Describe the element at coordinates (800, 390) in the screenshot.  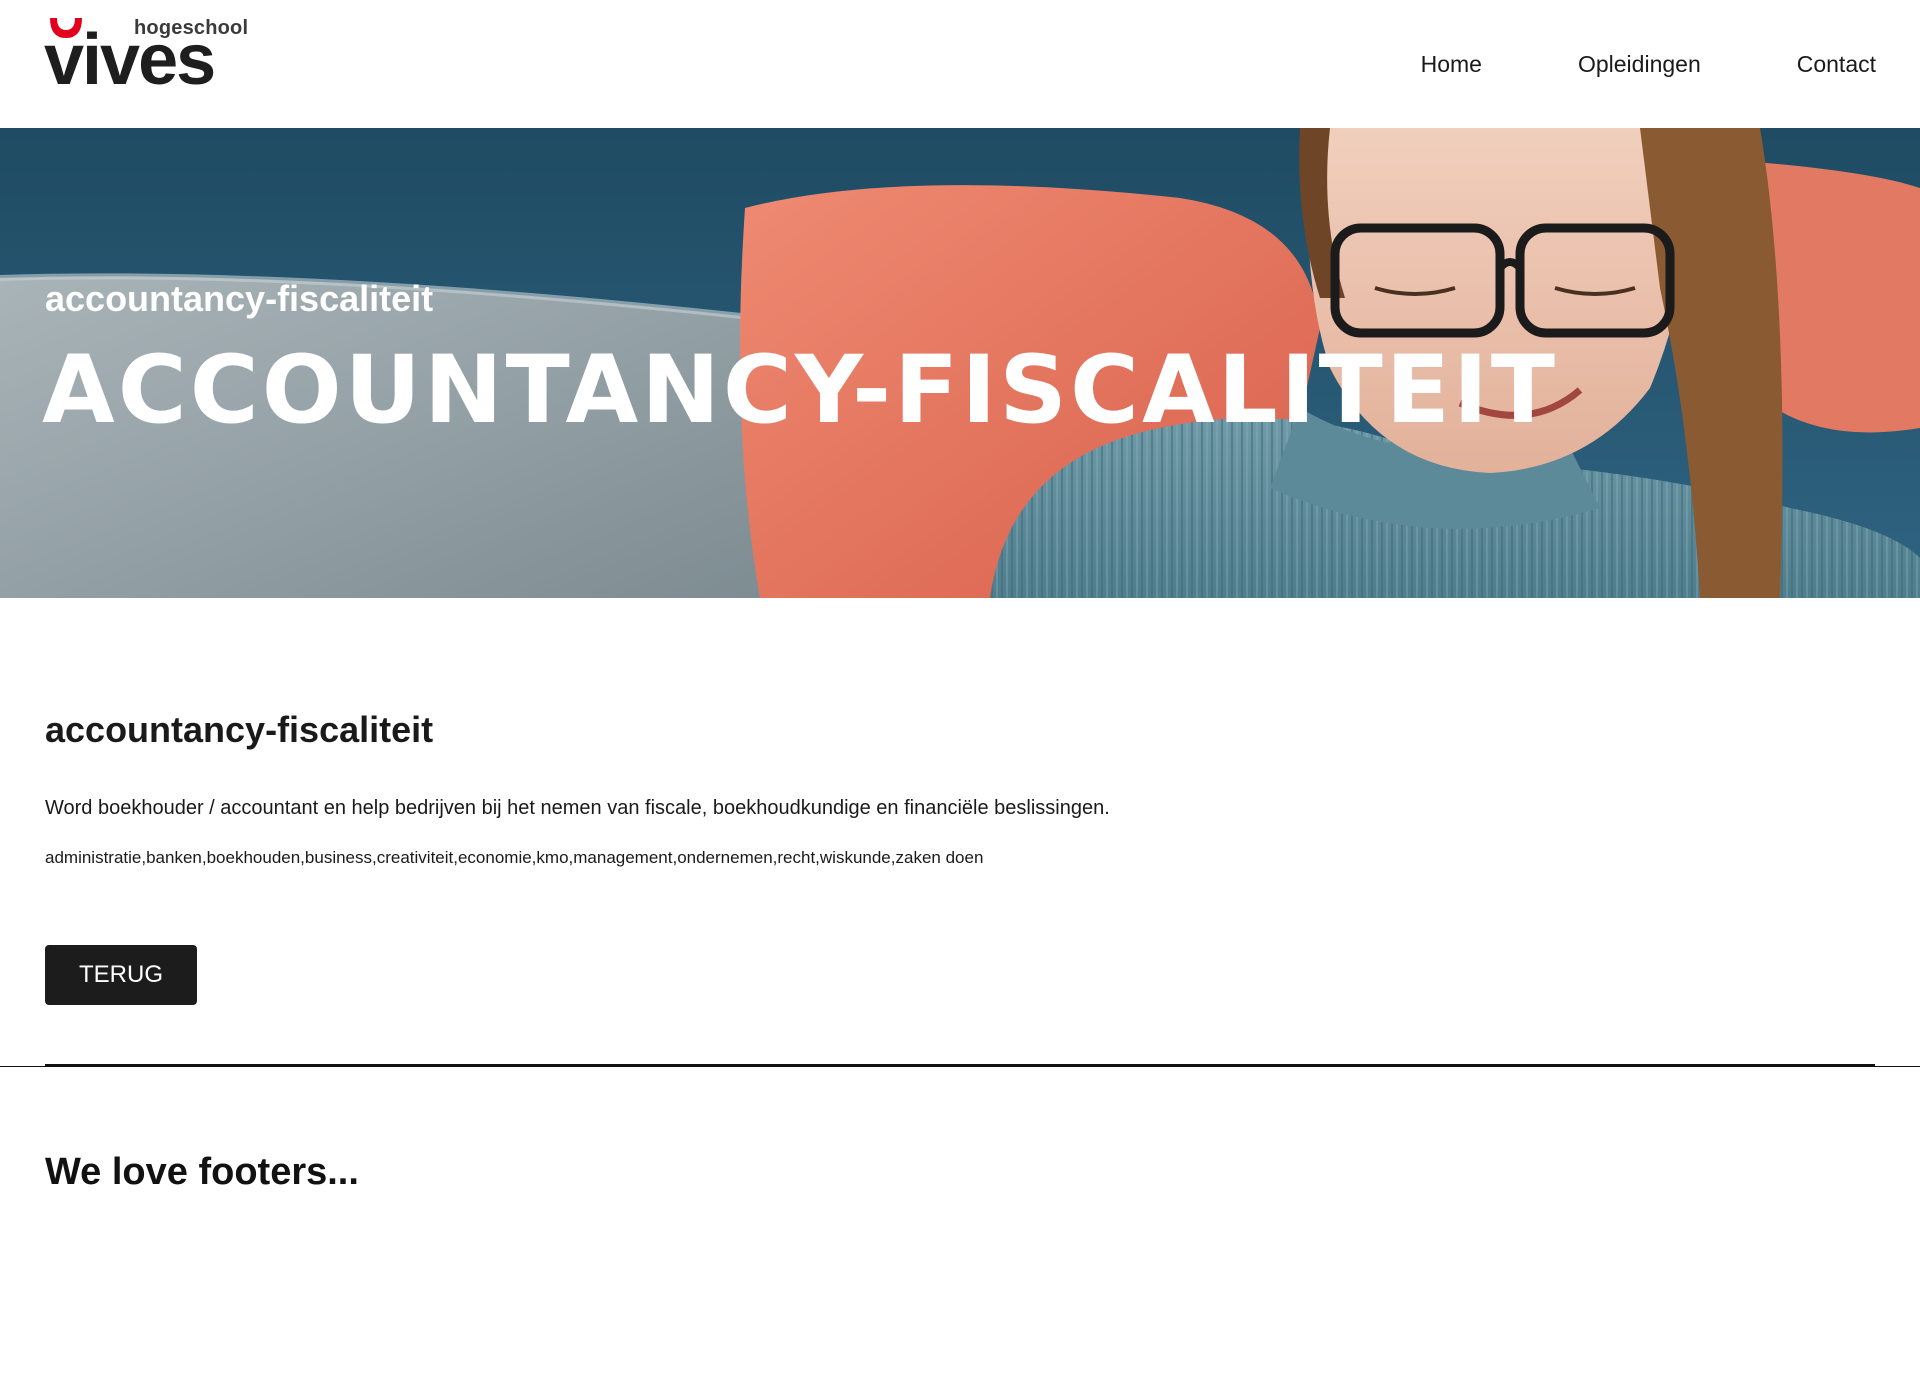
I see `hero-title: ACCOUNTANCY-FISCALITEIT` at that location.